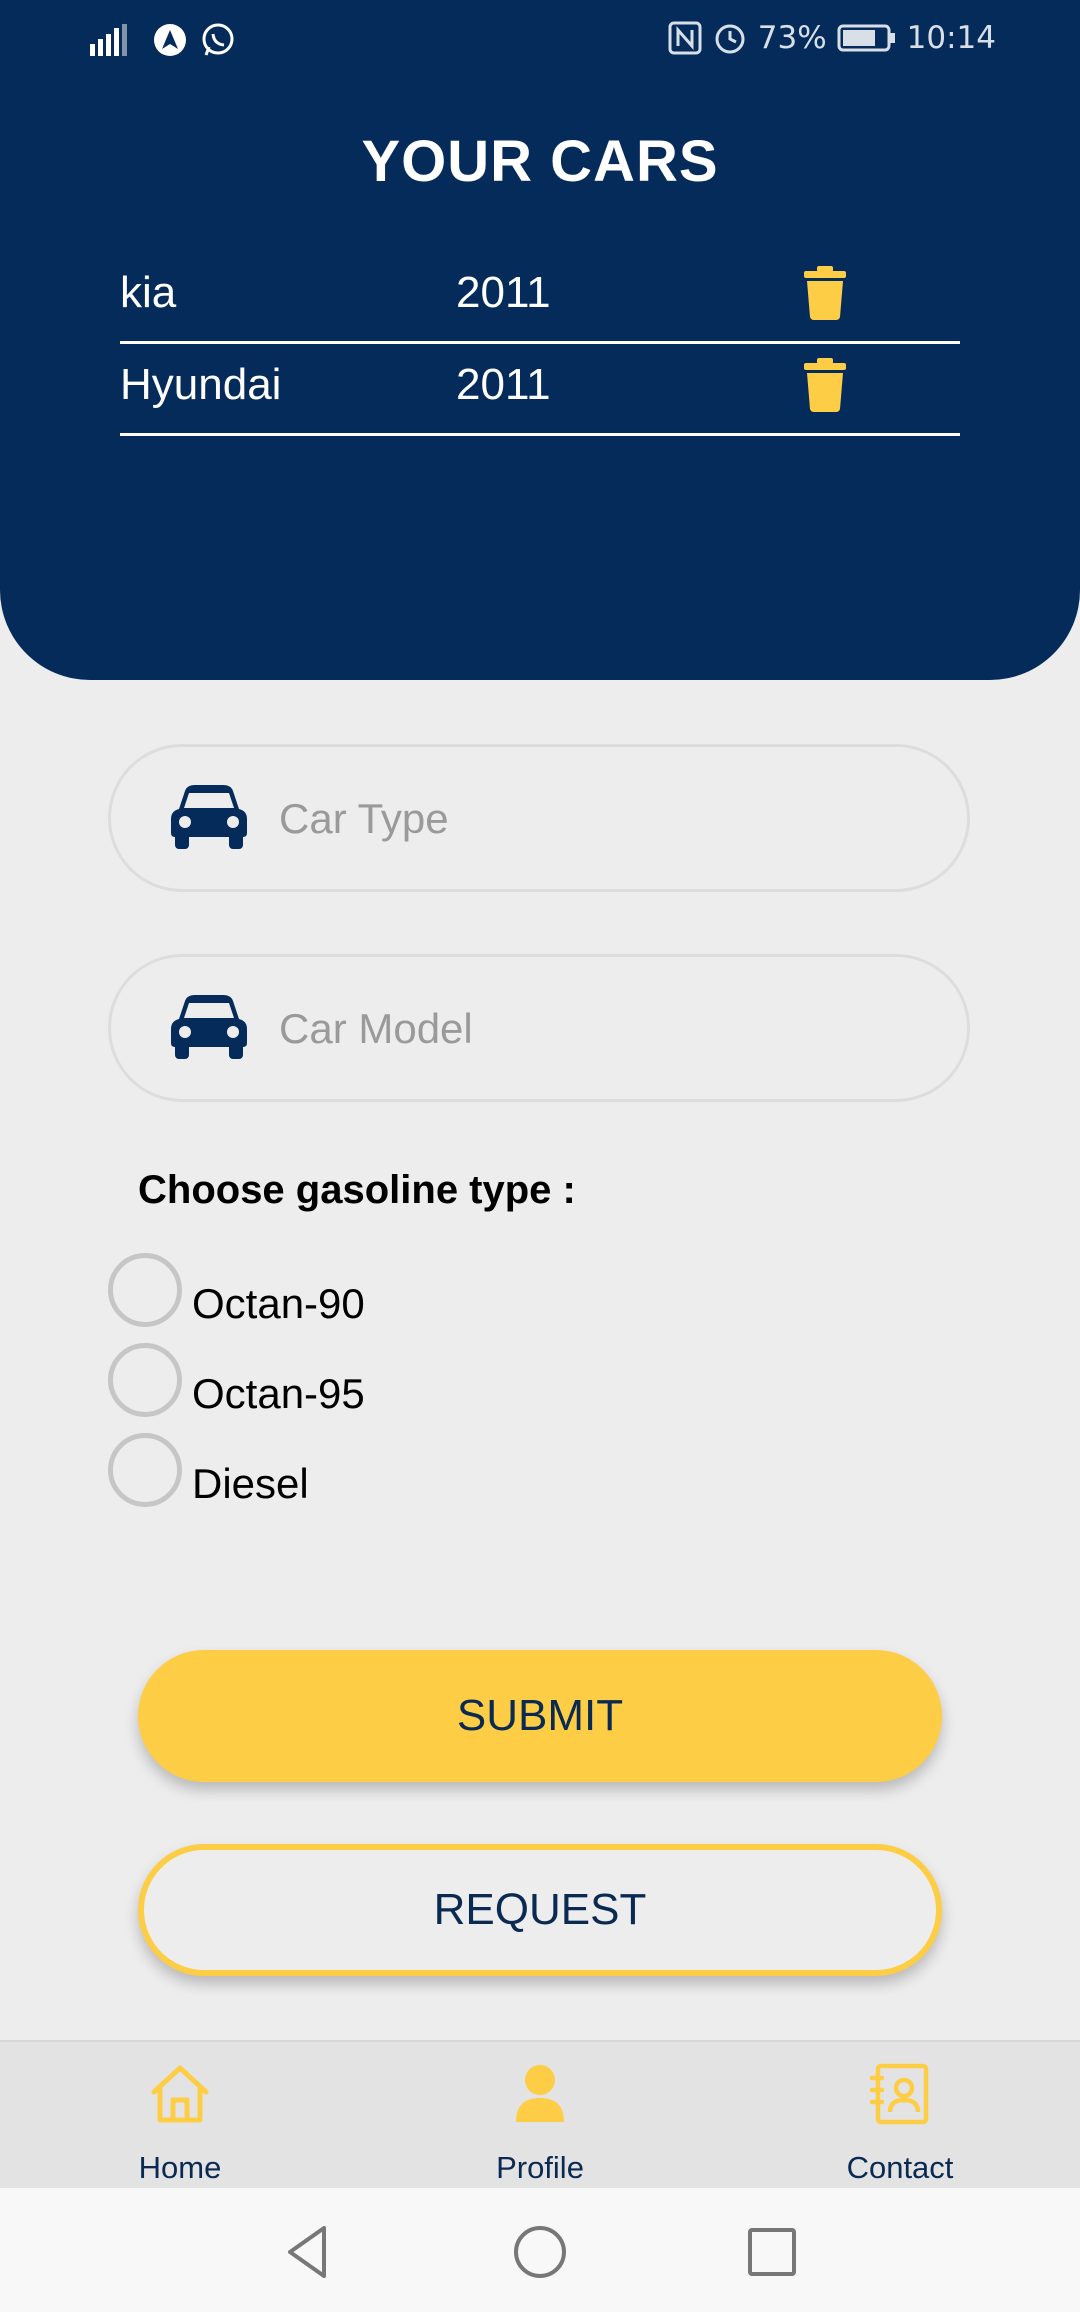 Image resolution: width=1080 pixels, height=2312 pixels. What do you see at coordinates (599, 1029) in the screenshot?
I see `car-model-input` at bounding box center [599, 1029].